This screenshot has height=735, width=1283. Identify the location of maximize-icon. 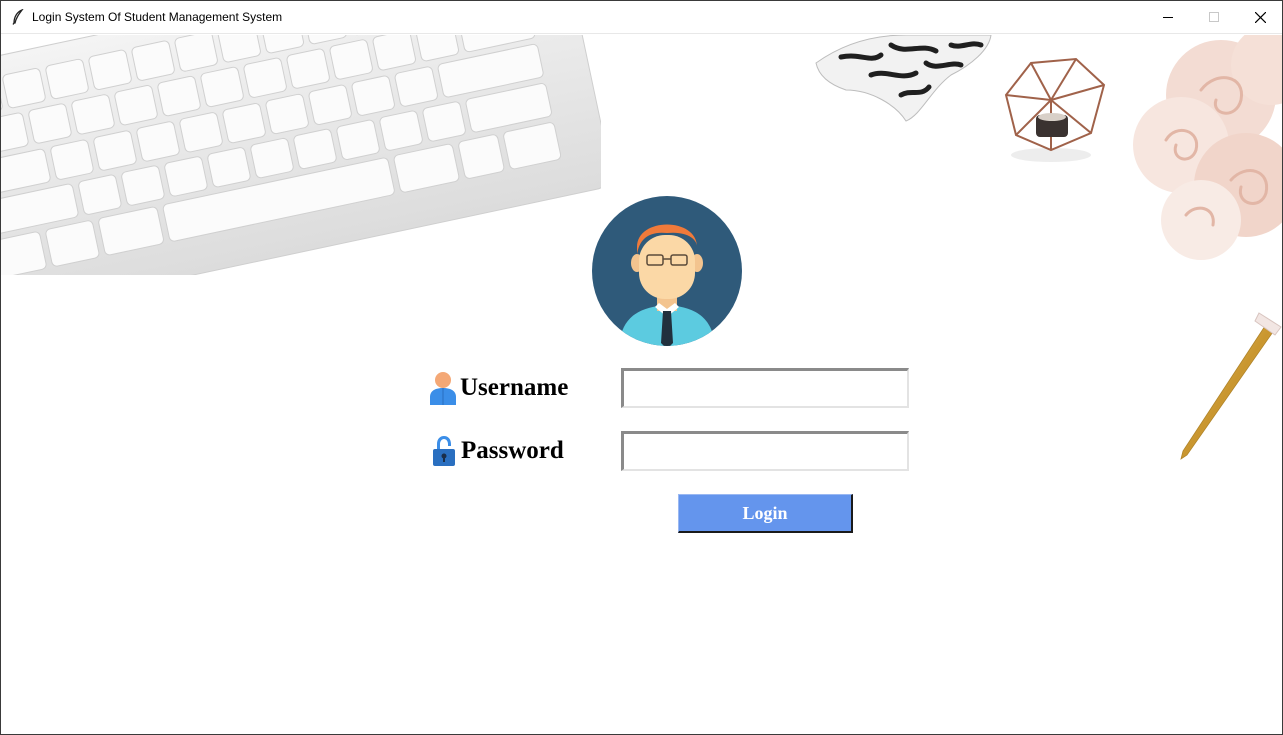
(1213, 17).